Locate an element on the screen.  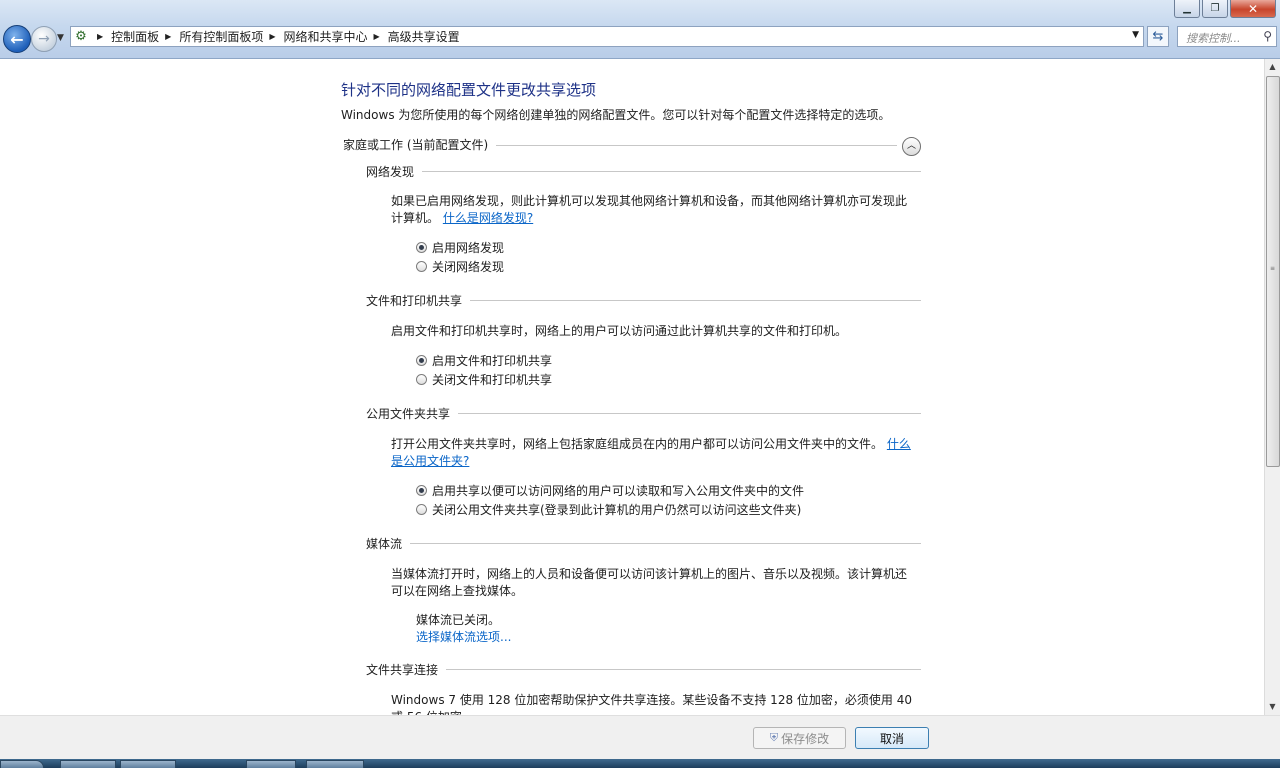
scroll-up-icon: ▲ is located at coordinates (1272, 67).